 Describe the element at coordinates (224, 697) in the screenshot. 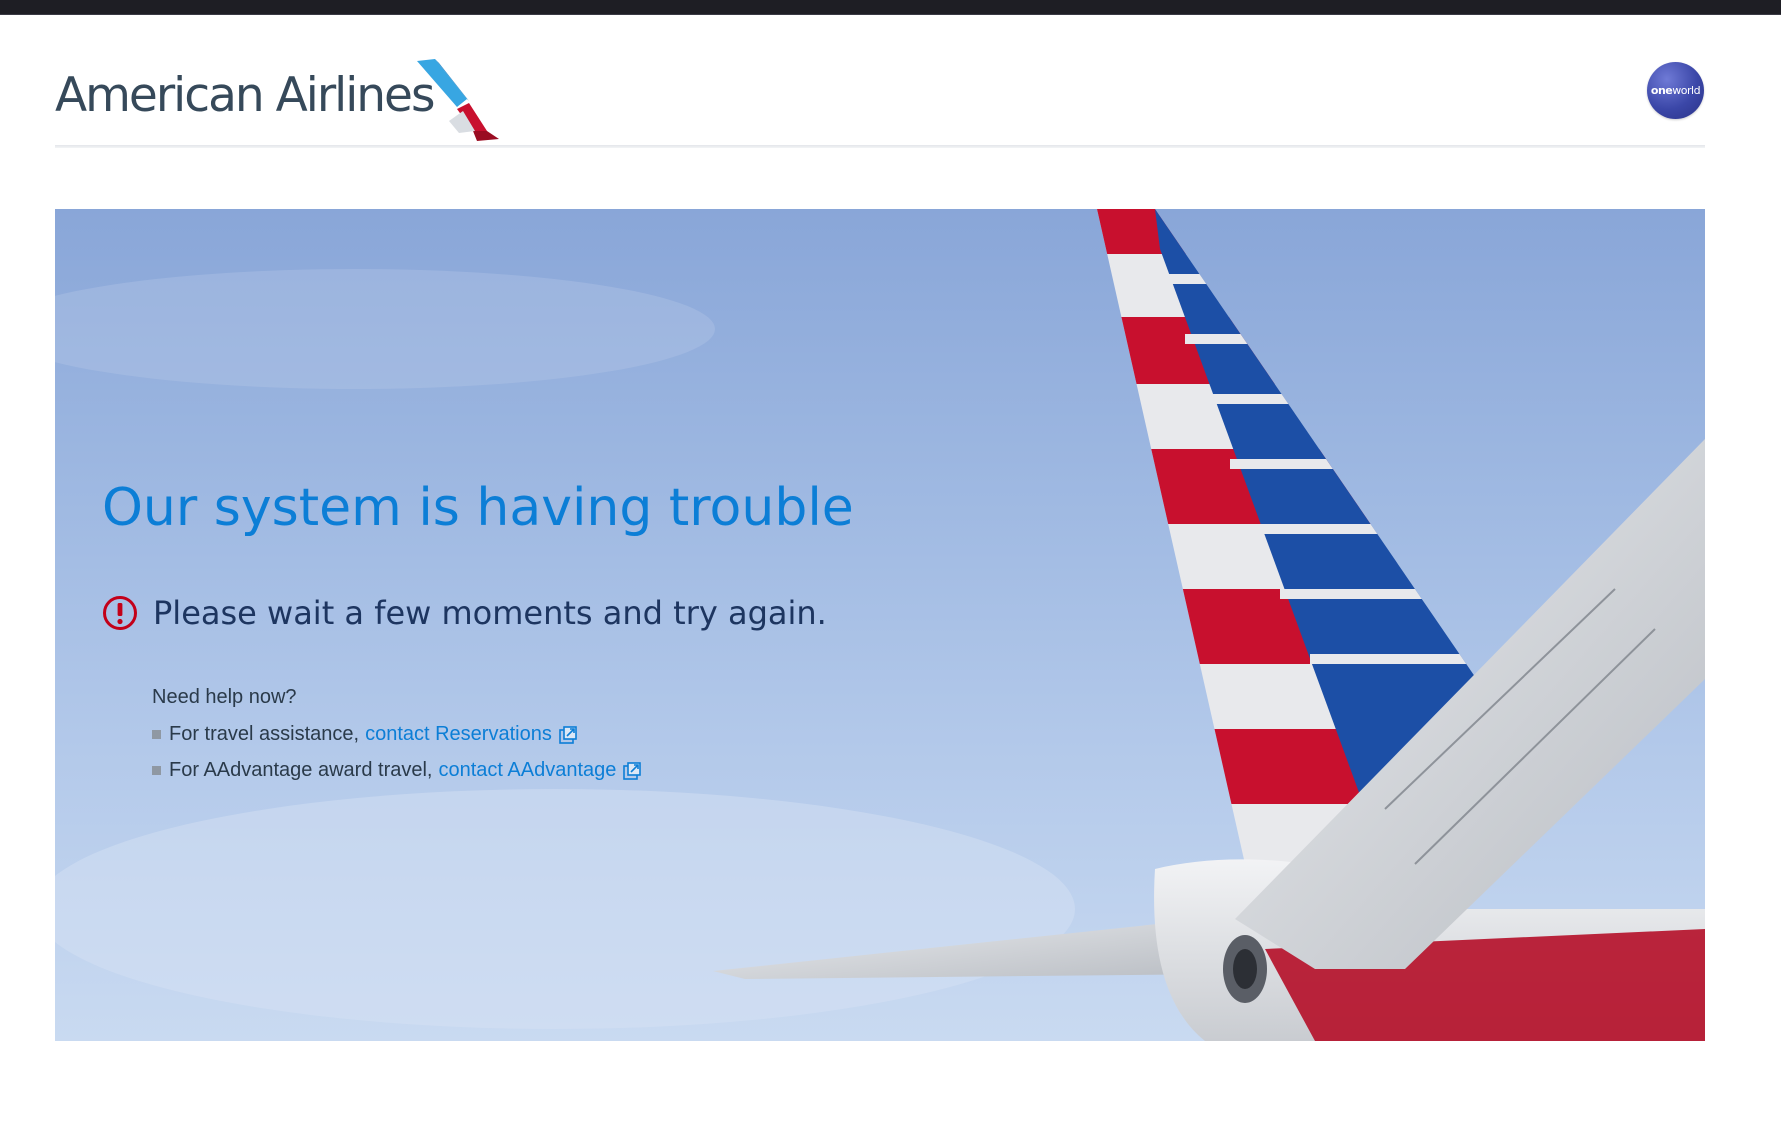

I see `help-title: Need help now?` at that location.